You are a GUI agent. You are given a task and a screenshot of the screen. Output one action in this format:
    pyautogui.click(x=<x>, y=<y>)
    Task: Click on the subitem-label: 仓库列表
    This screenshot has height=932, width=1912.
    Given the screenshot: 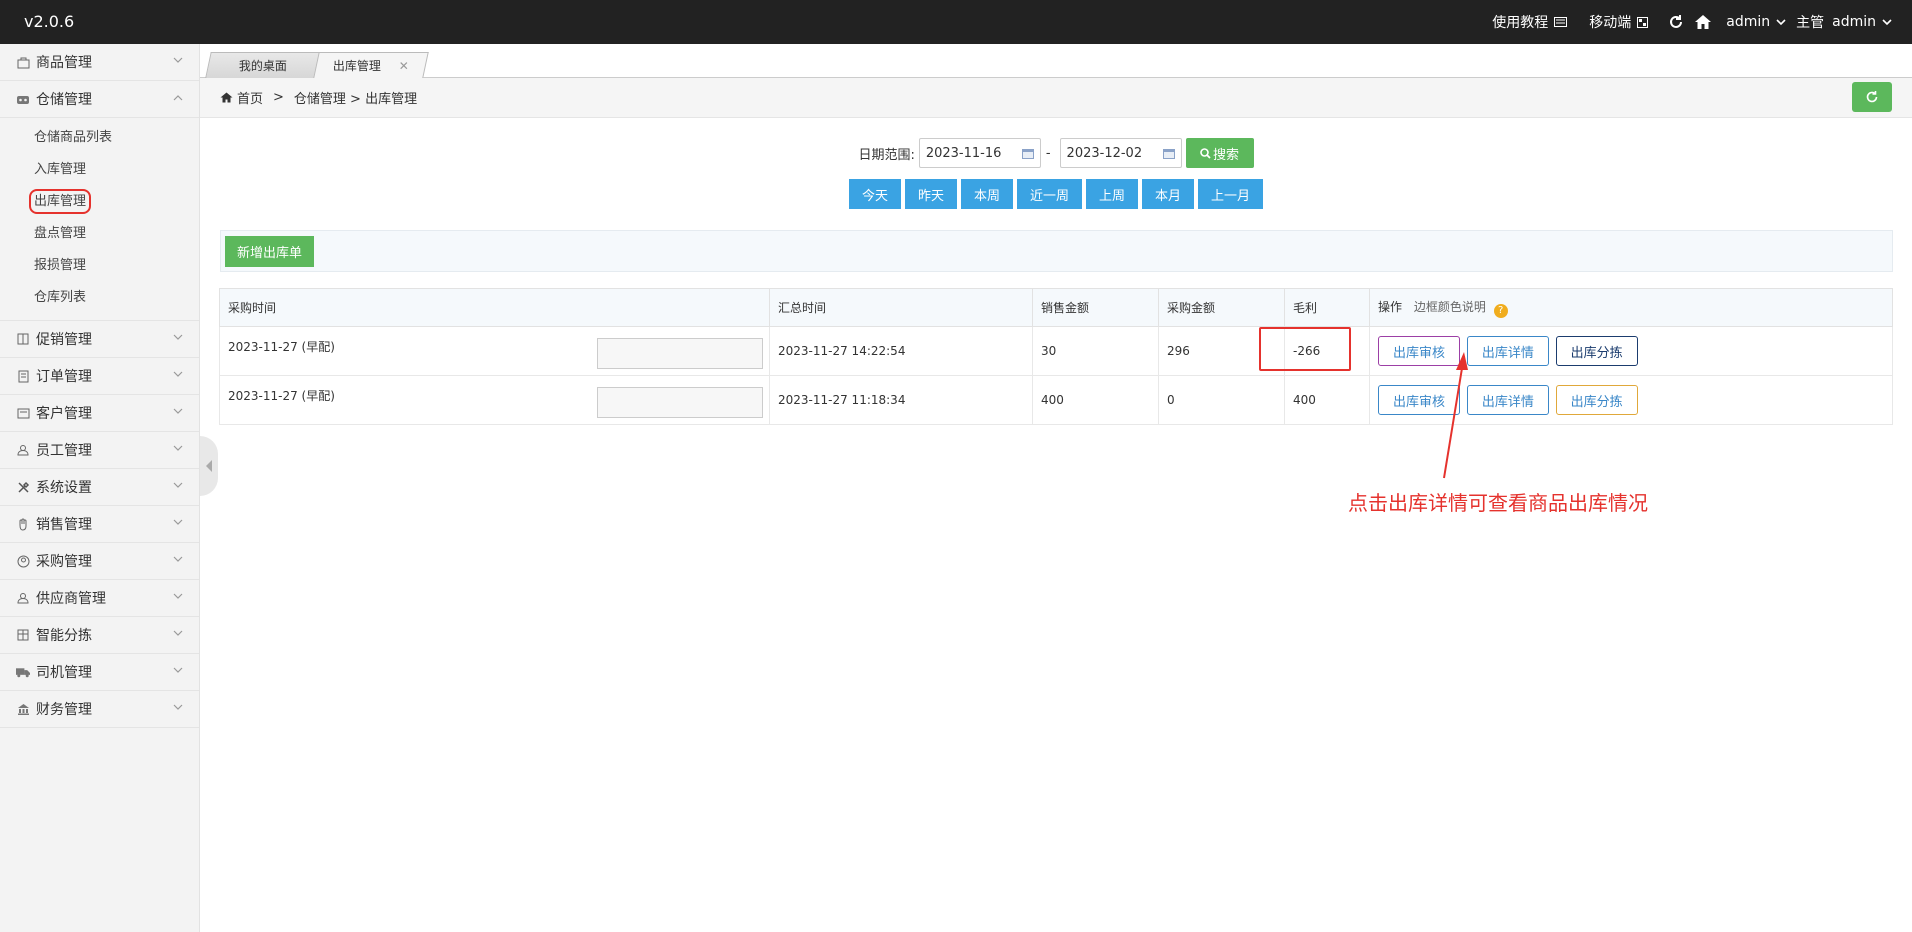 What is the action you would take?
    pyautogui.click(x=60, y=297)
    